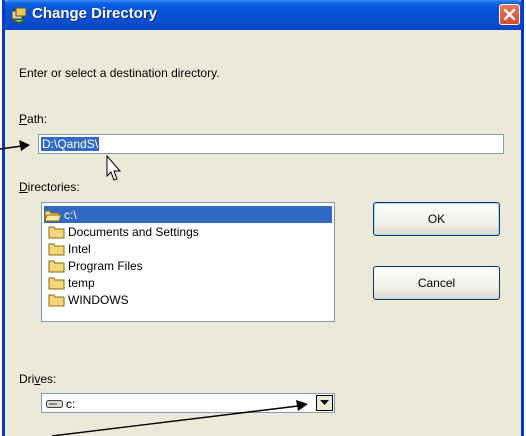 The image size is (526, 436). What do you see at coordinates (436, 219) in the screenshot?
I see `ok-button: OK` at bounding box center [436, 219].